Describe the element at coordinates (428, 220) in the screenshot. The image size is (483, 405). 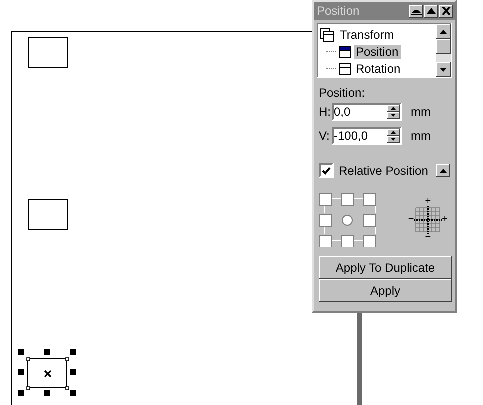
I see `grid-crosshair-icon` at that location.